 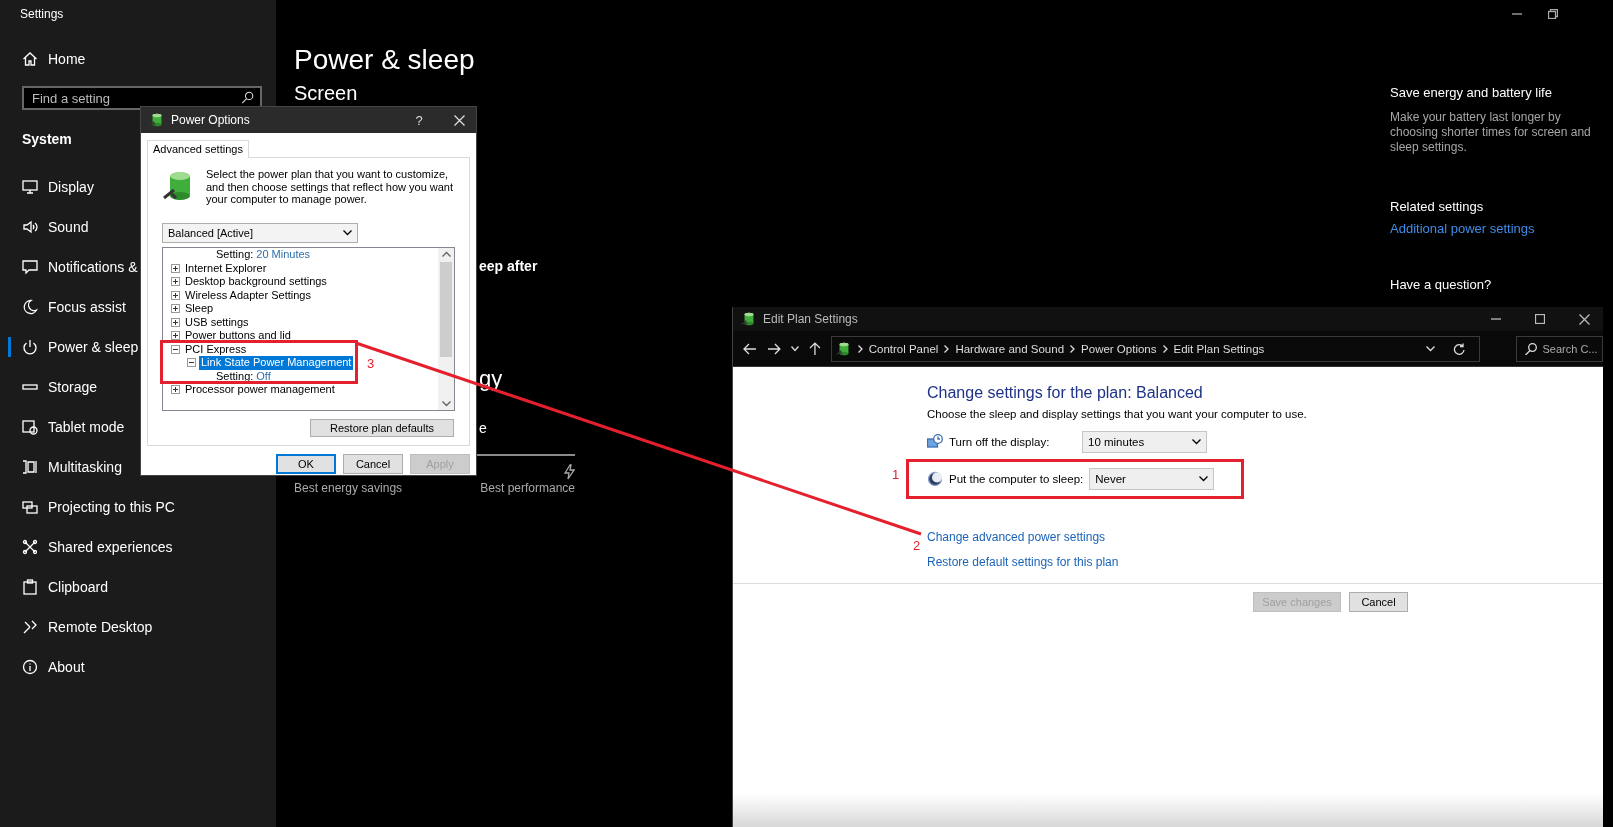 I want to click on lightning-icon, so click(x=569, y=472).